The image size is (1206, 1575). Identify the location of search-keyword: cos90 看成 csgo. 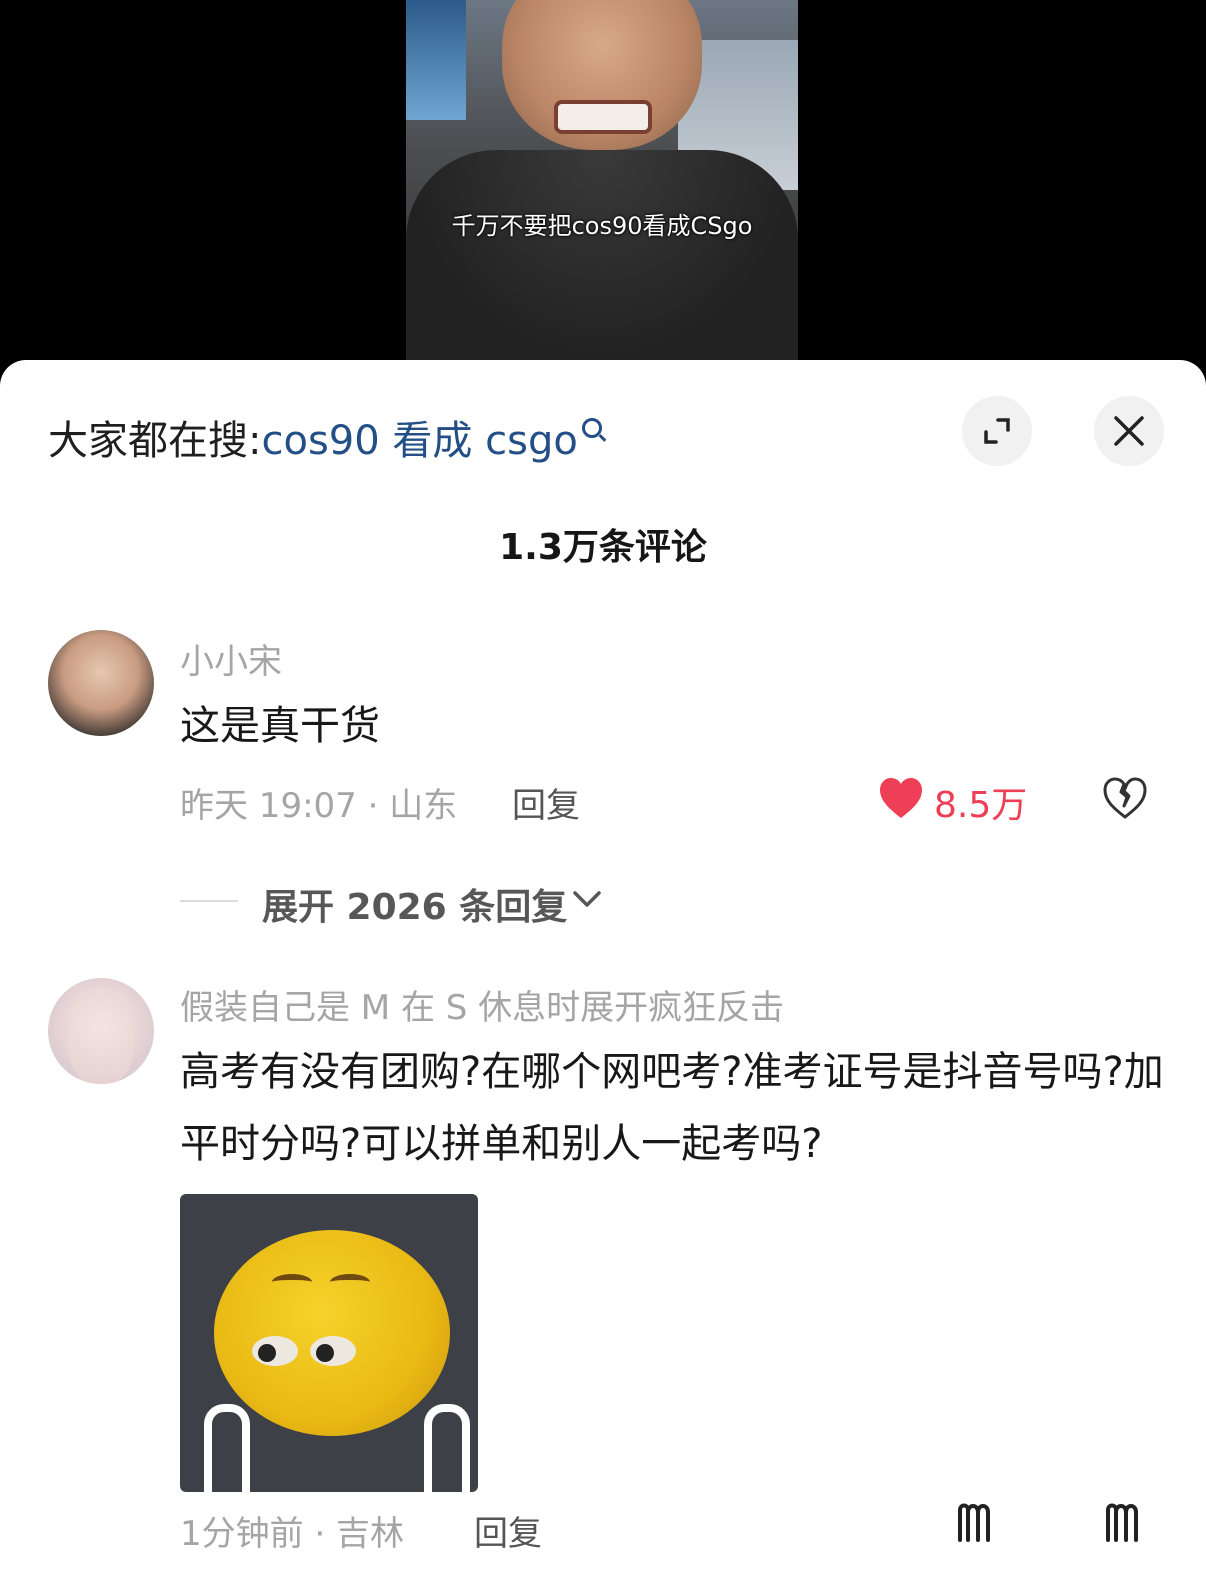
(419, 441).